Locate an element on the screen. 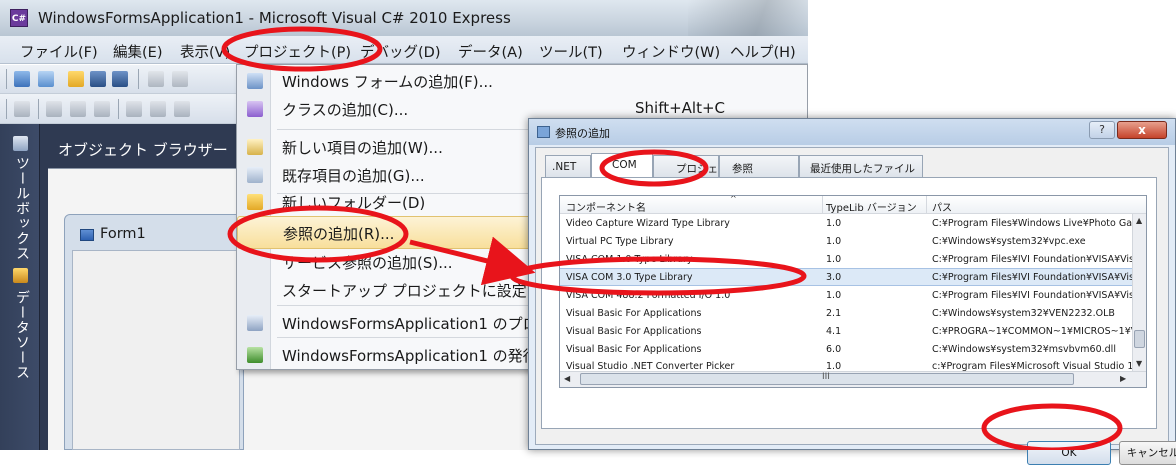 The image size is (1176, 465). help-button: ? is located at coordinates (1102, 130).